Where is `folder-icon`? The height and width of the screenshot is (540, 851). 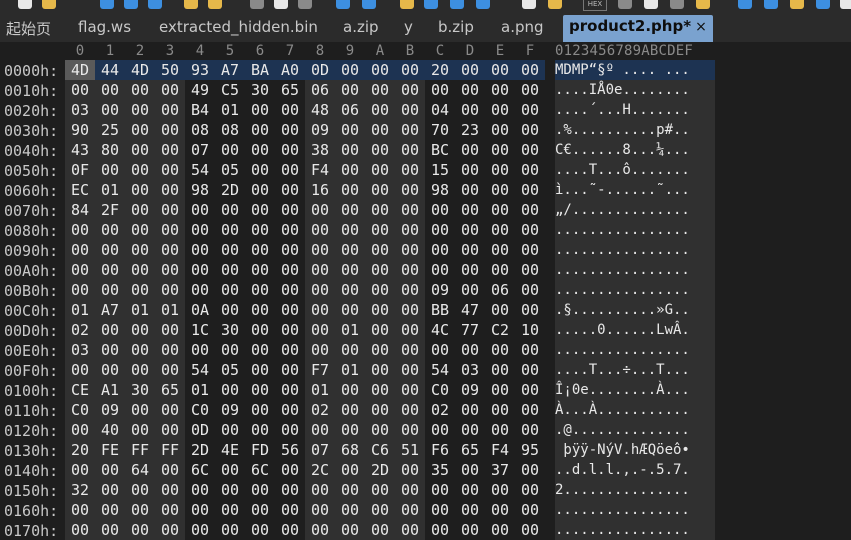
folder-icon is located at coordinates (191, 4).